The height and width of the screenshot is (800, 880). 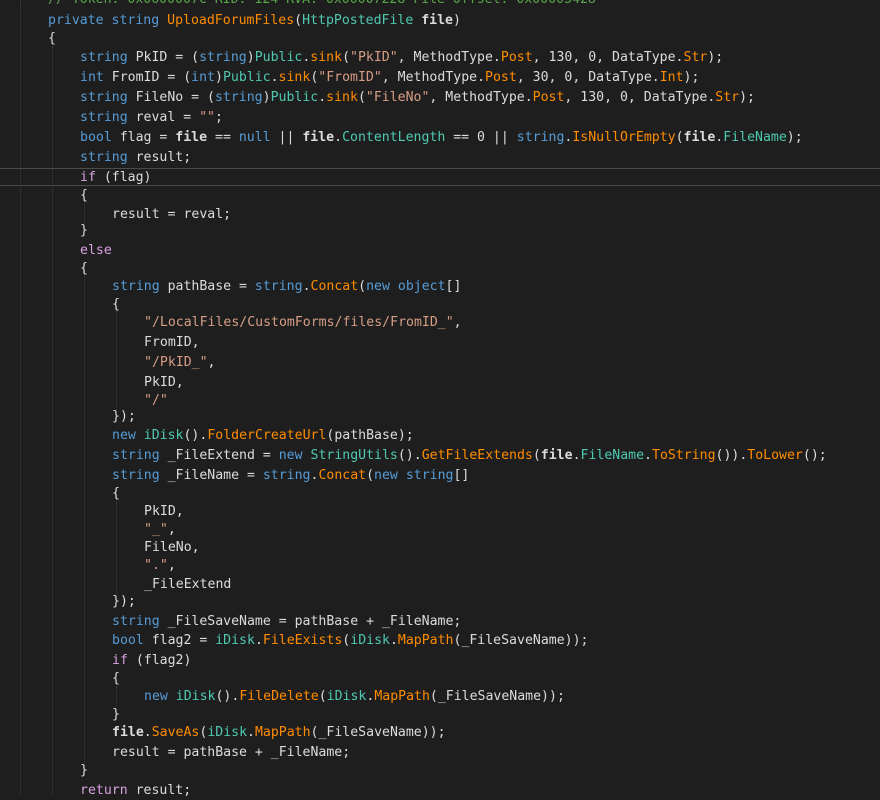 What do you see at coordinates (135, 158) in the screenshot?
I see `code-line: string result;` at bounding box center [135, 158].